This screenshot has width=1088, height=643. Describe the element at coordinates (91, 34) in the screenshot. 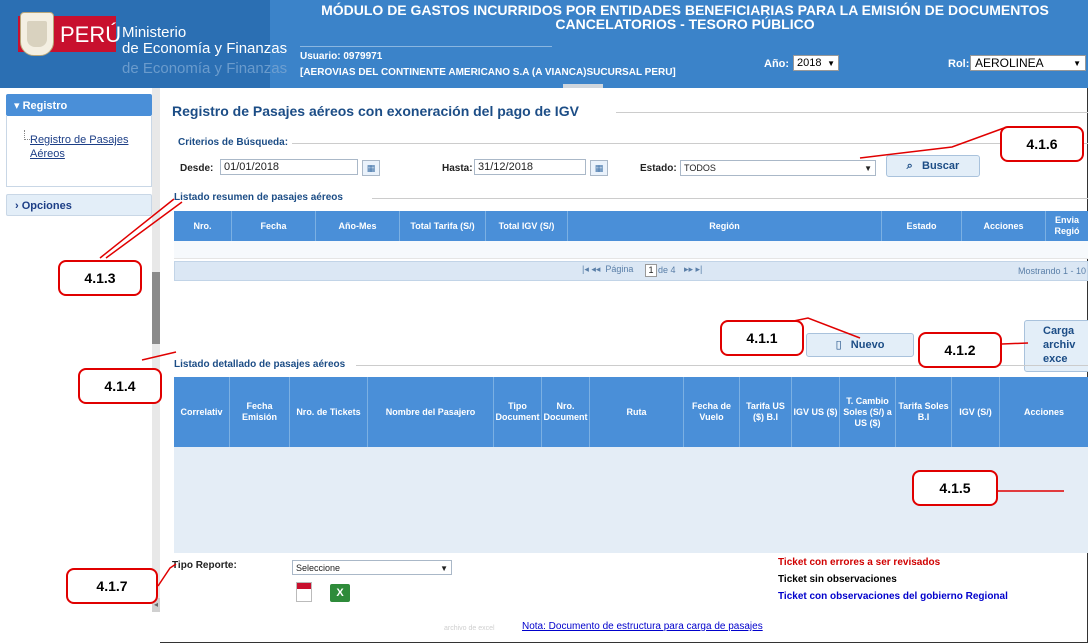

I see `peru-logo-text: PERÚ` at that location.